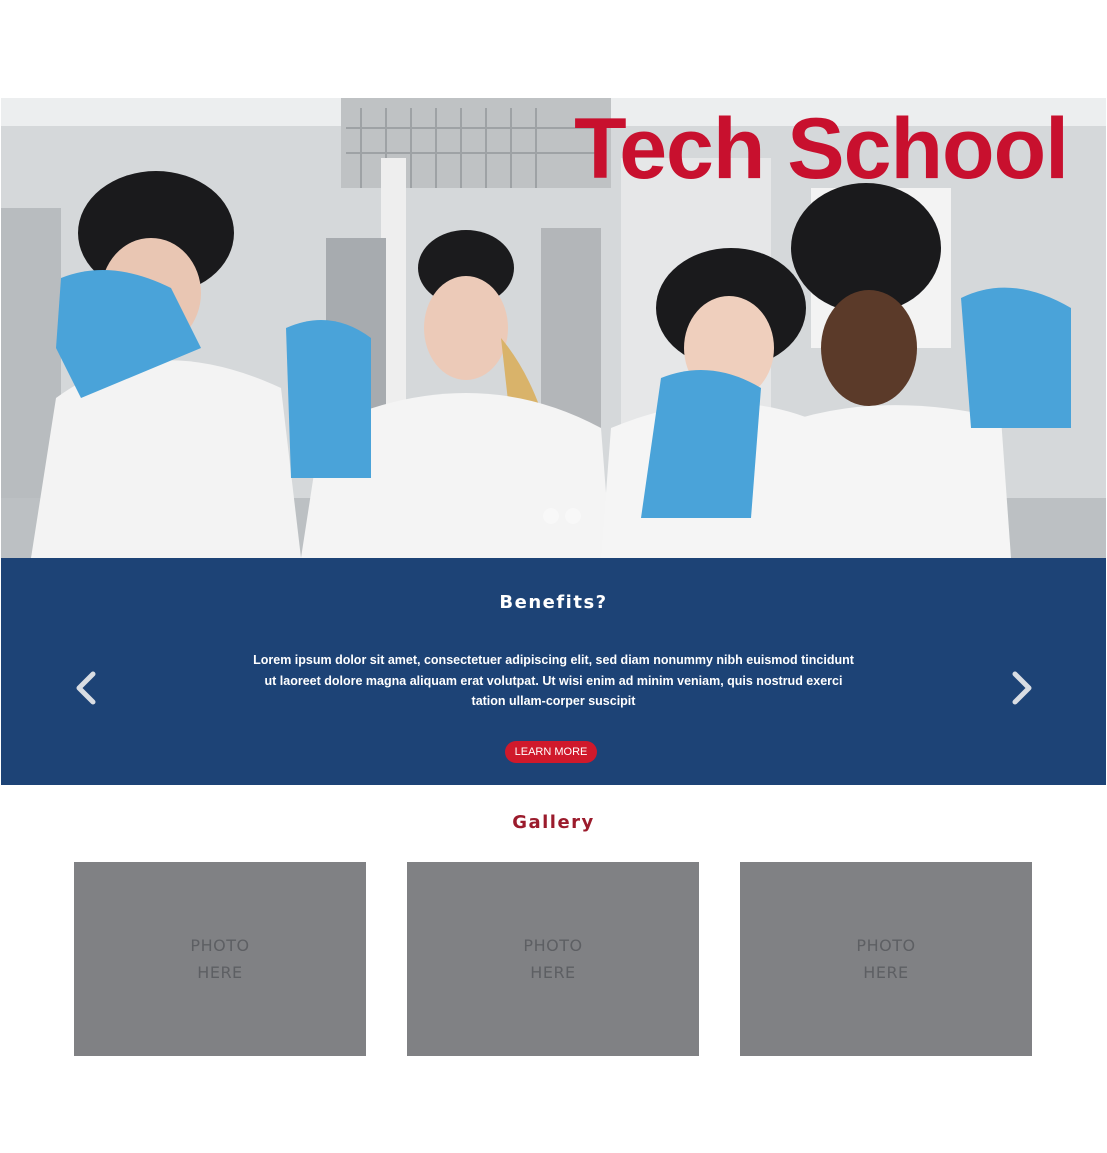 This screenshot has height=1153, width=1107. What do you see at coordinates (553, 822) in the screenshot?
I see `gallery-title: Gallery` at bounding box center [553, 822].